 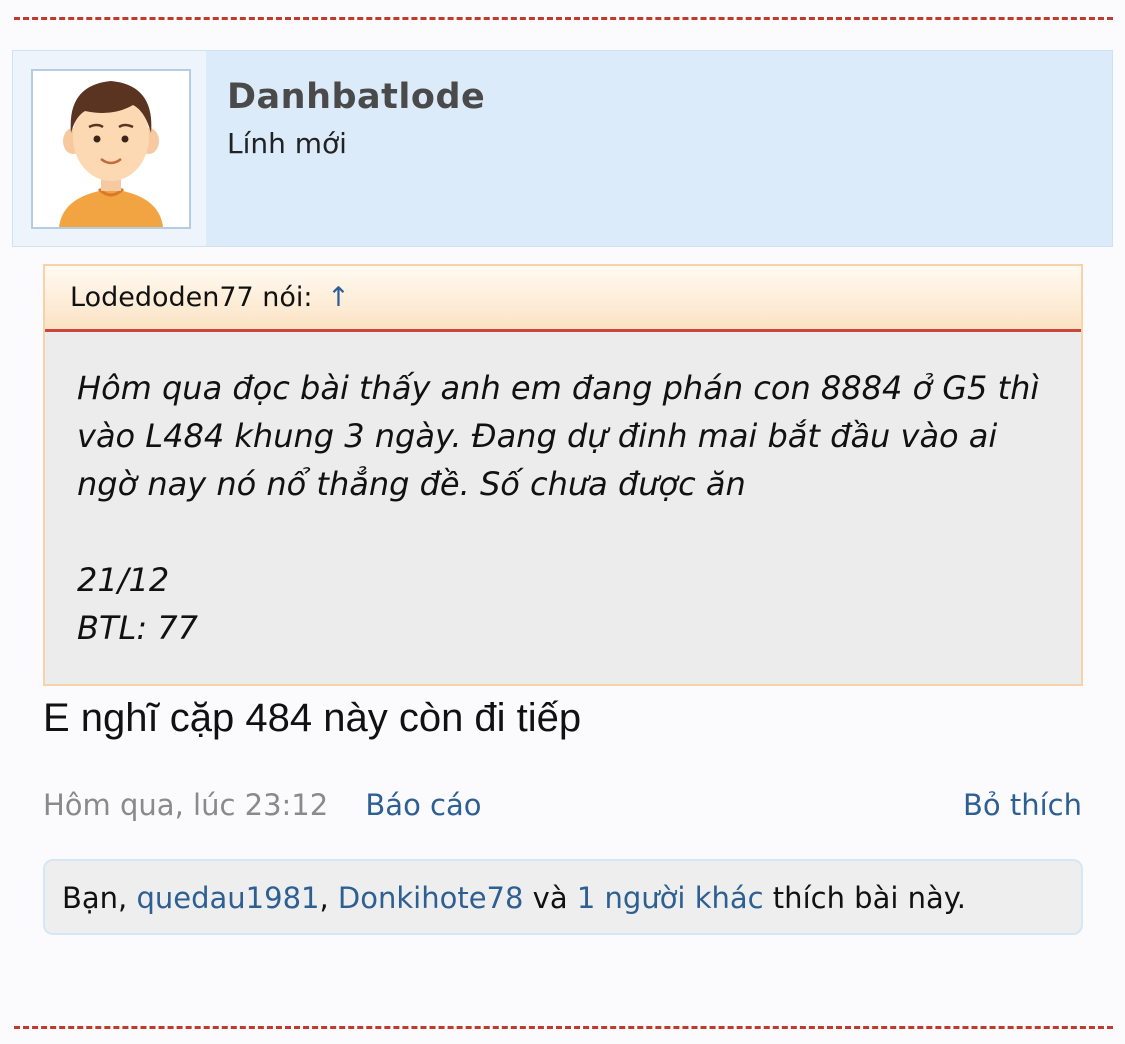 What do you see at coordinates (191, 297) in the screenshot?
I see `quote-author-label: Lodedoden77 nói:` at bounding box center [191, 297].